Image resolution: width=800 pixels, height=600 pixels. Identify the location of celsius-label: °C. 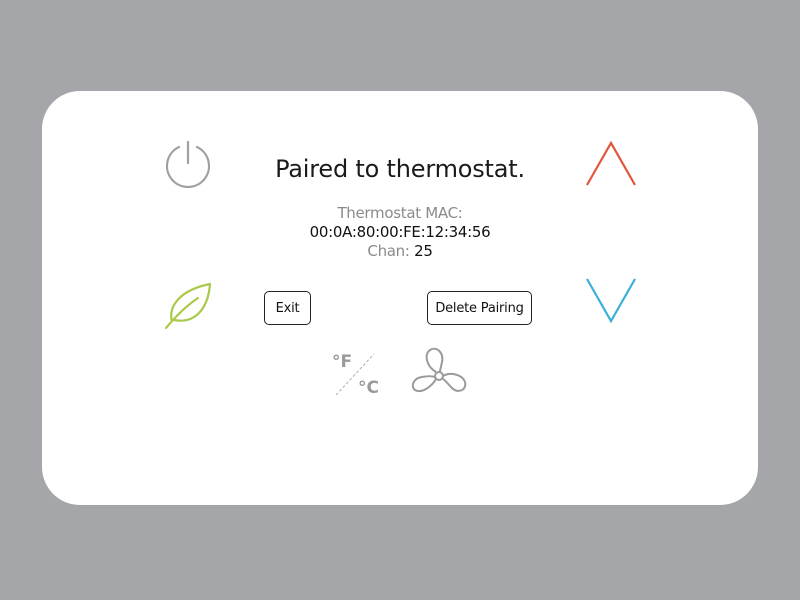
(368, 388).